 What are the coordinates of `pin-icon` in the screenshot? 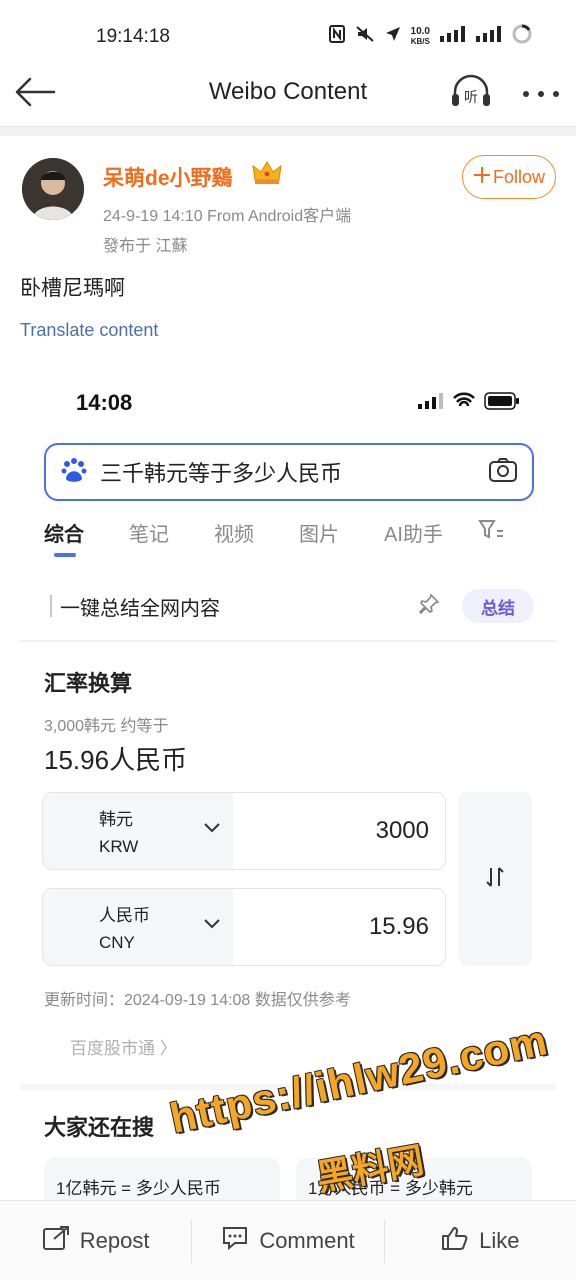 It's located at (429, 606).